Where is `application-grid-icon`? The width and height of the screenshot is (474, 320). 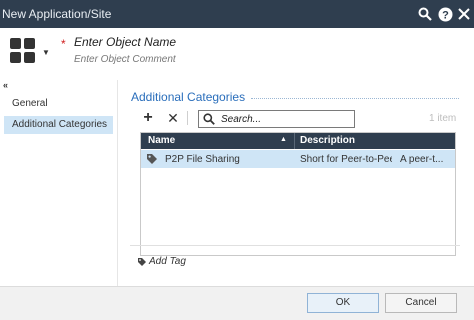
application-grid-icon is located at coordinates (24, 52).